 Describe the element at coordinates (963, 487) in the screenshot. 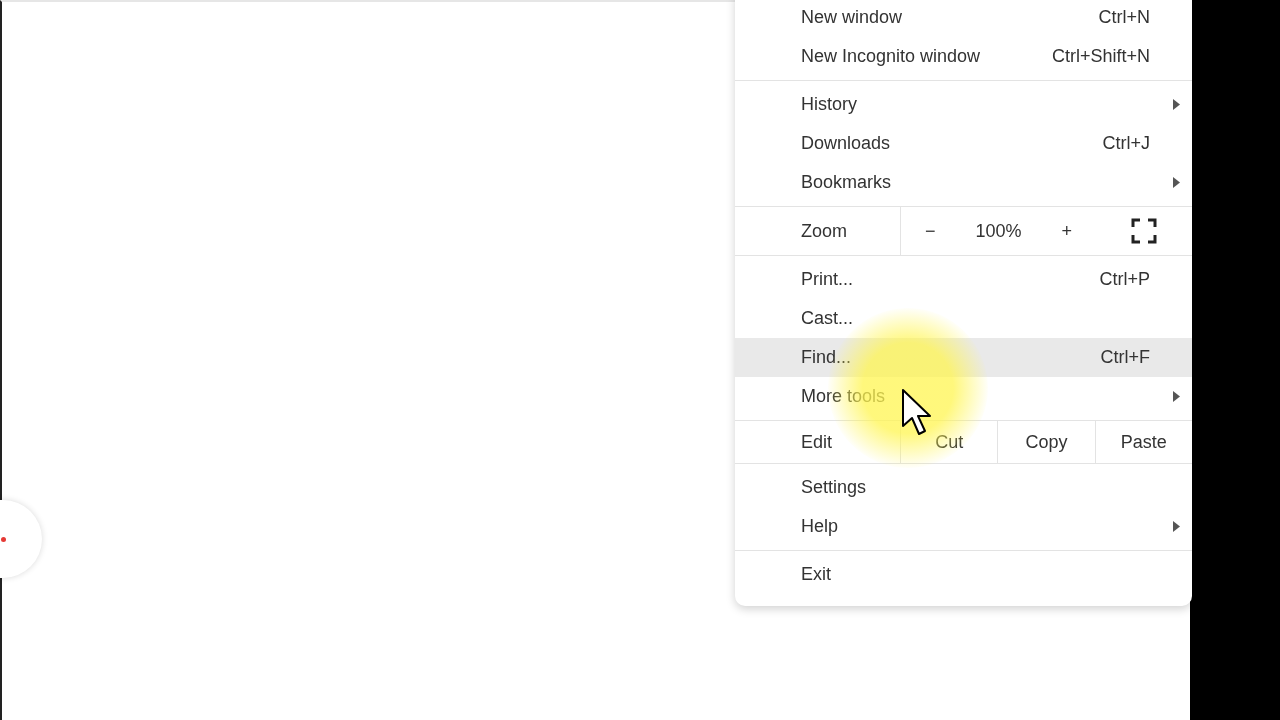

I see `menu-item: Settings` at that location.